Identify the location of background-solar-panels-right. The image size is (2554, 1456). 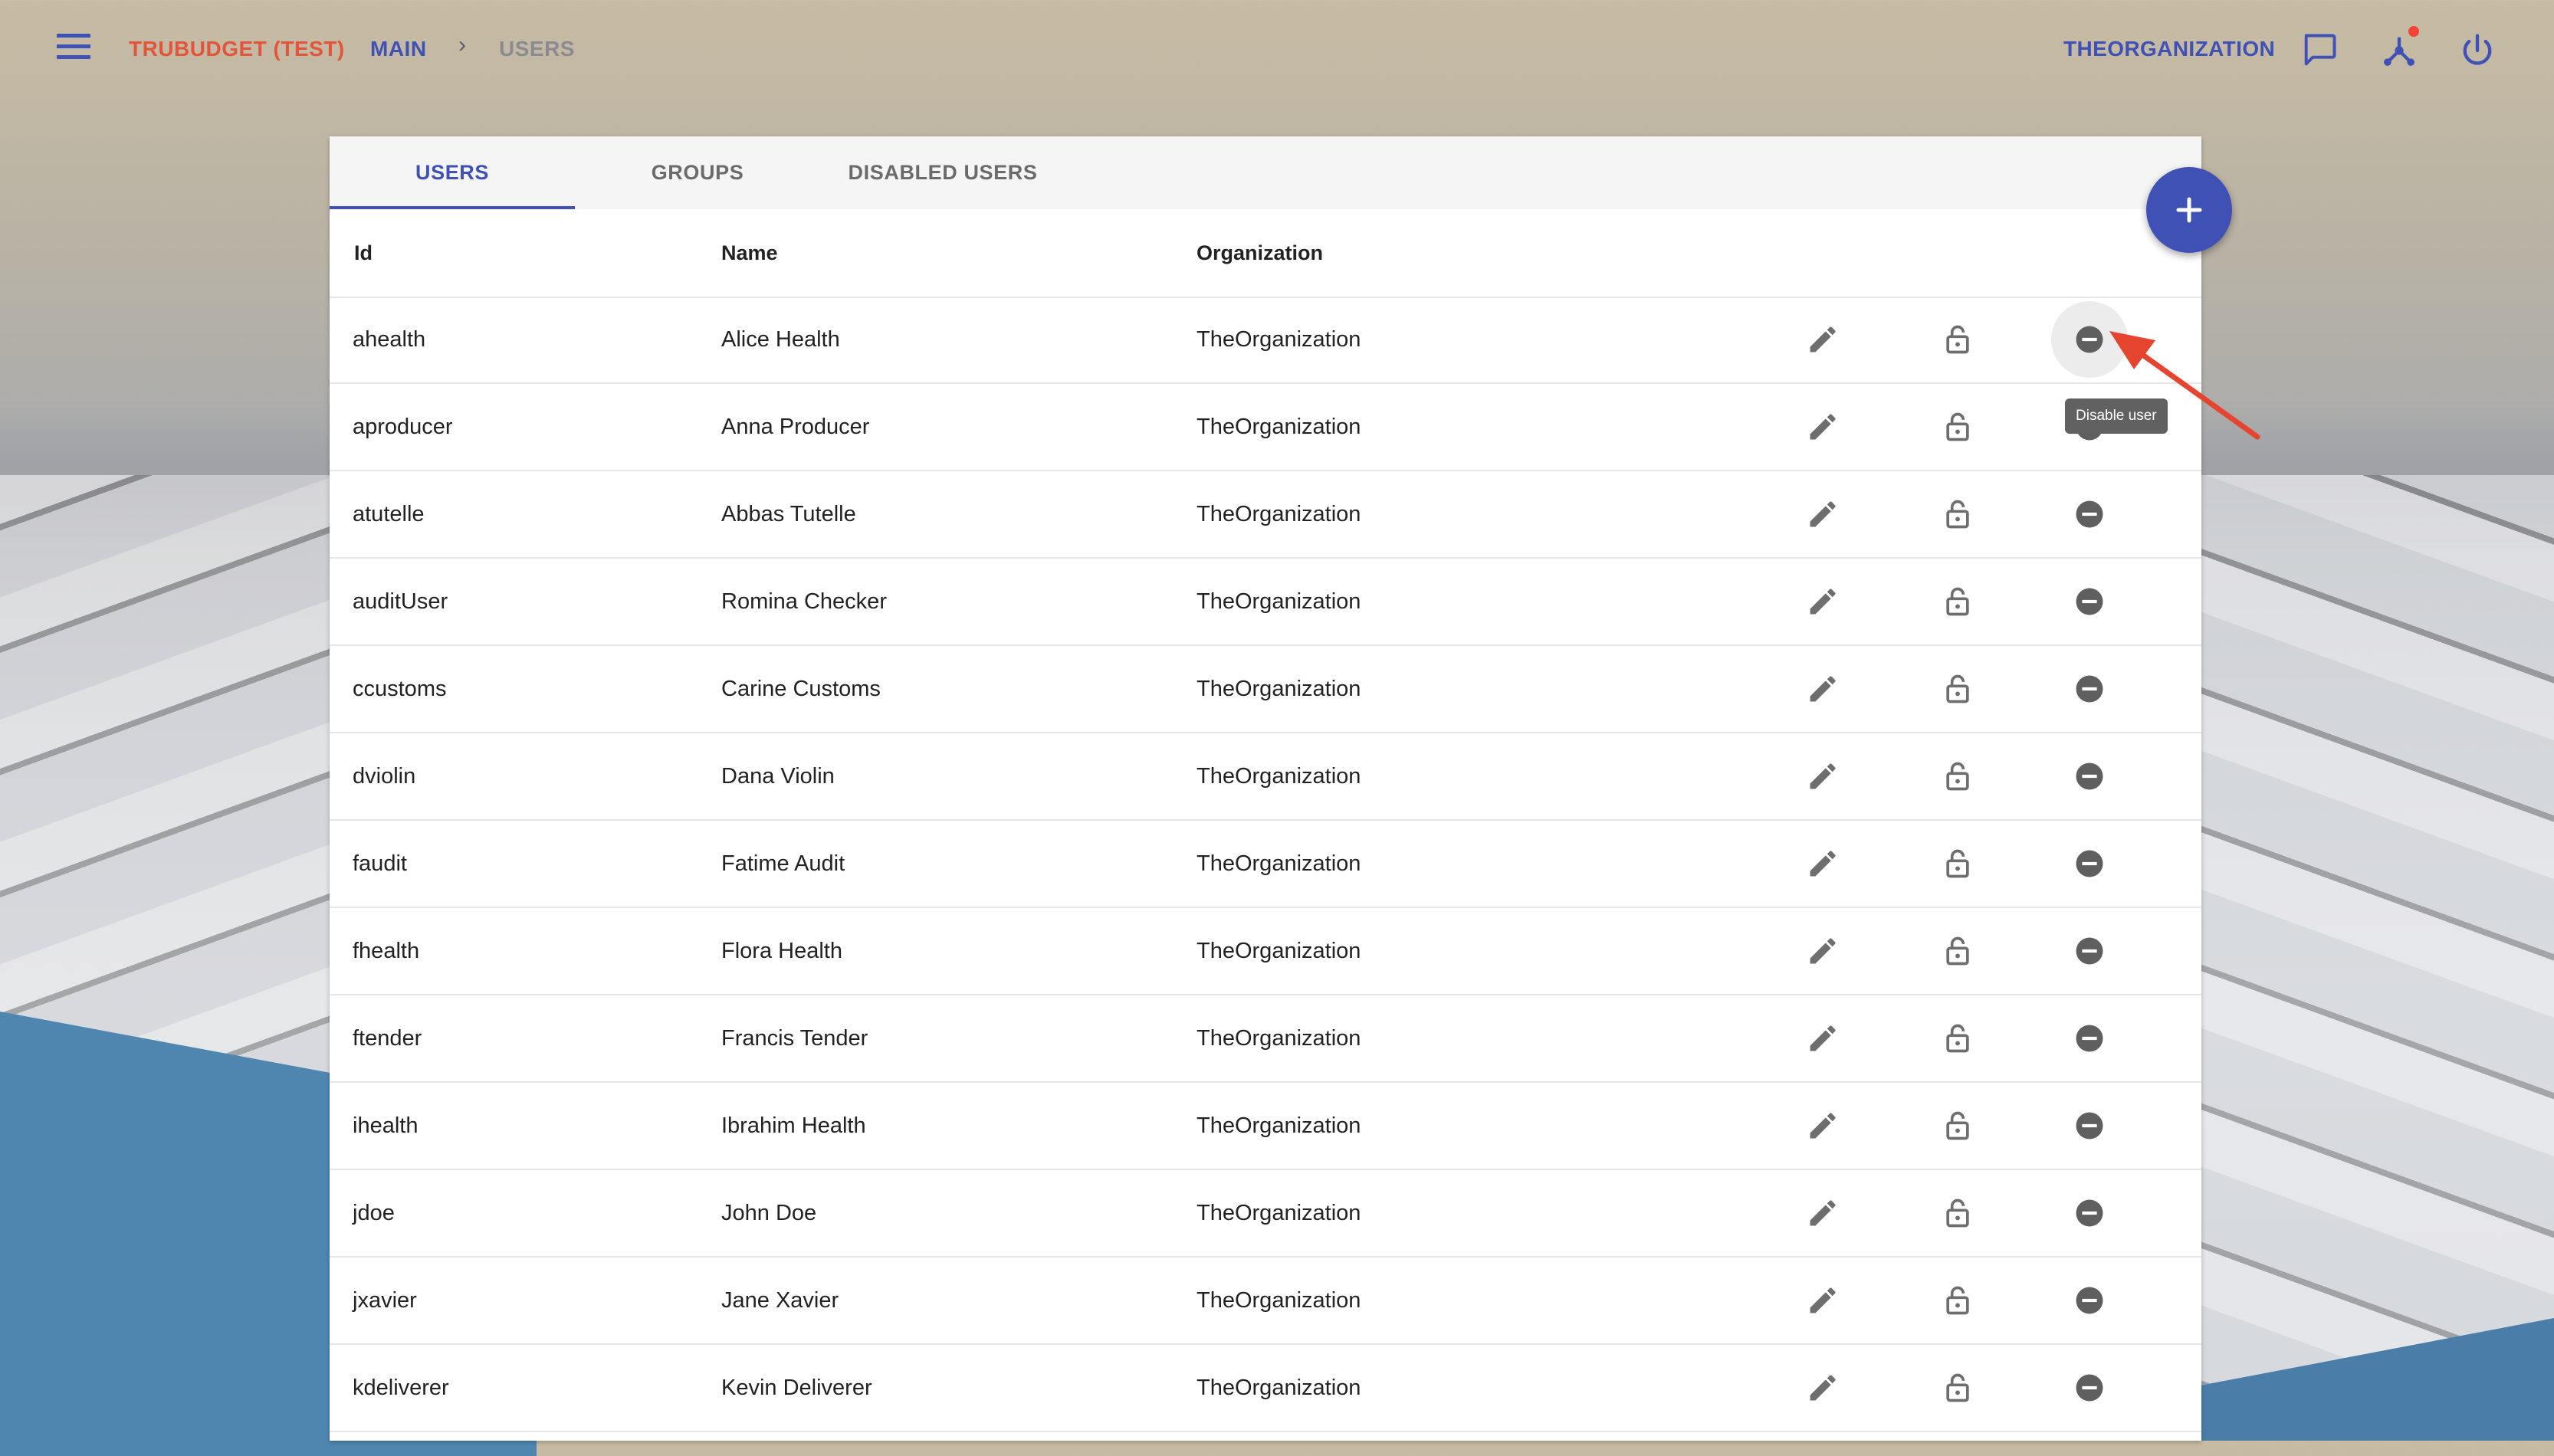
(2373, 958).